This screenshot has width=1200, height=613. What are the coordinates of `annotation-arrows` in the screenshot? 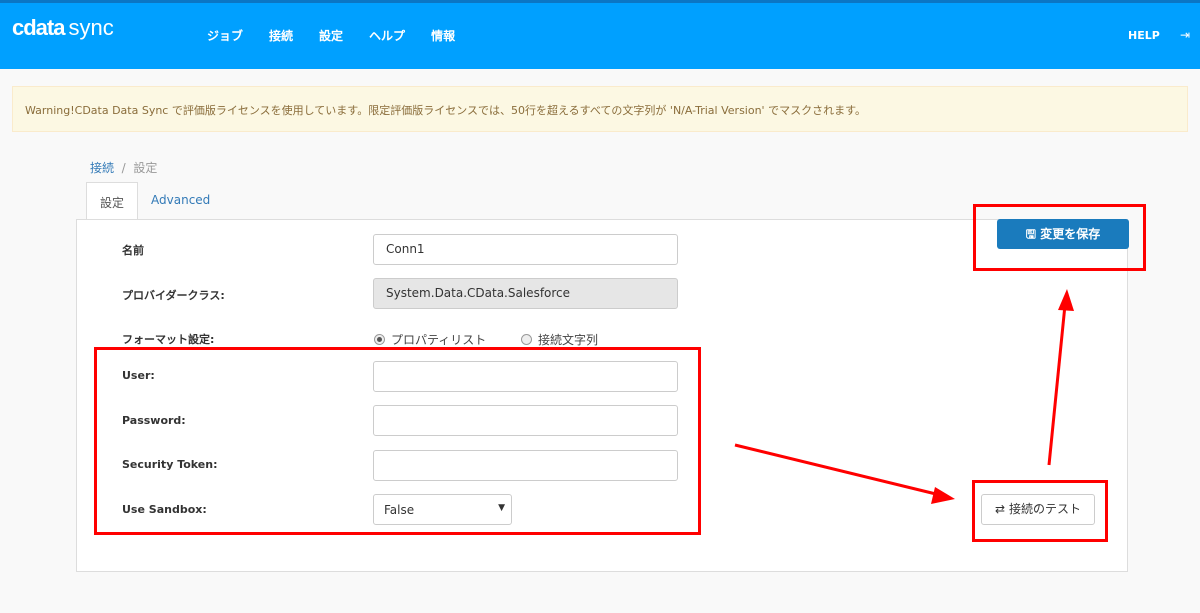 It's located at (904, 396).